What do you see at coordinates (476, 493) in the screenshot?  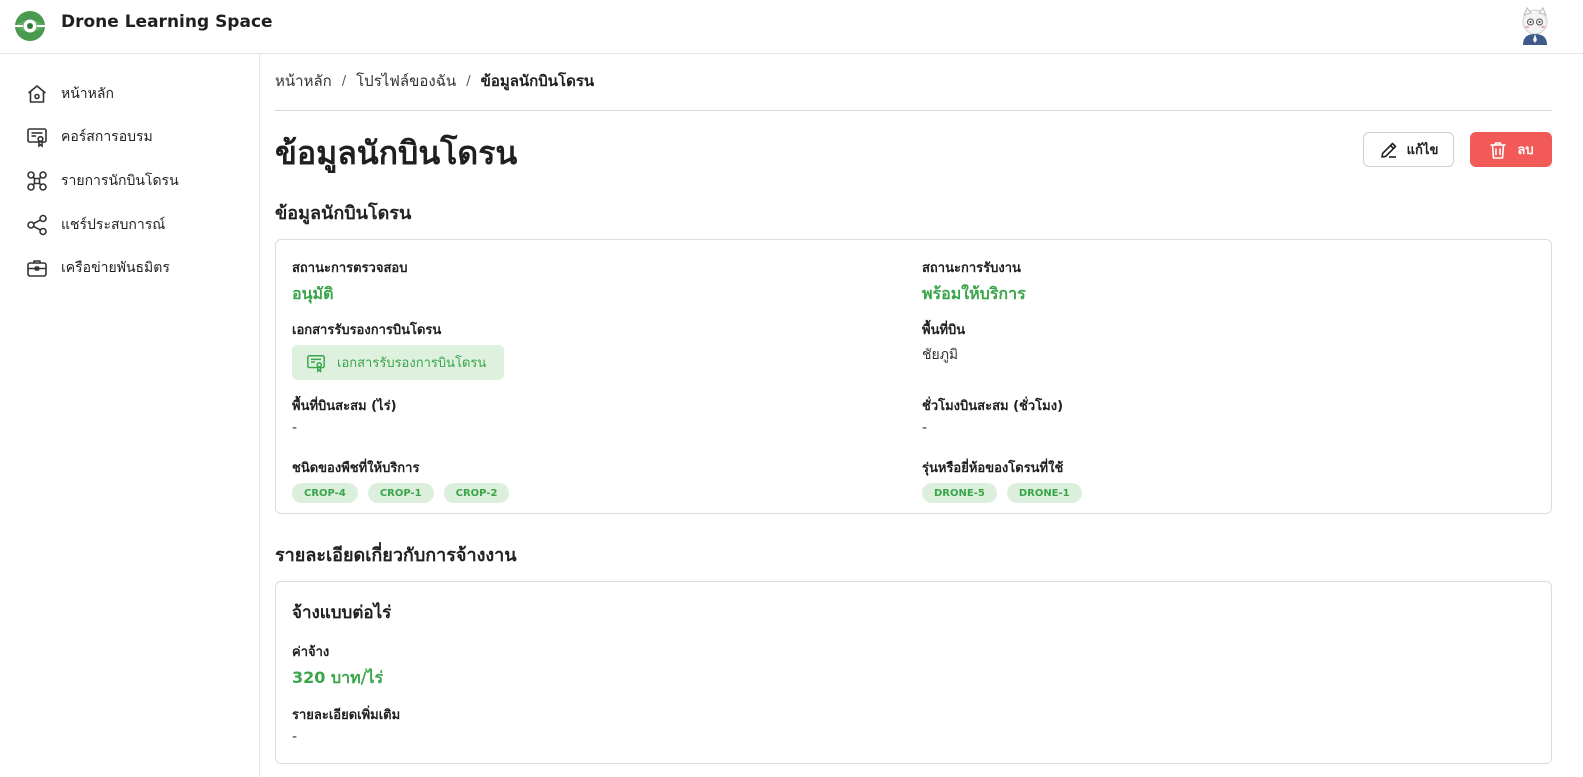 I see `crop-chip: CROP-2` at bounding box center [476, 493].